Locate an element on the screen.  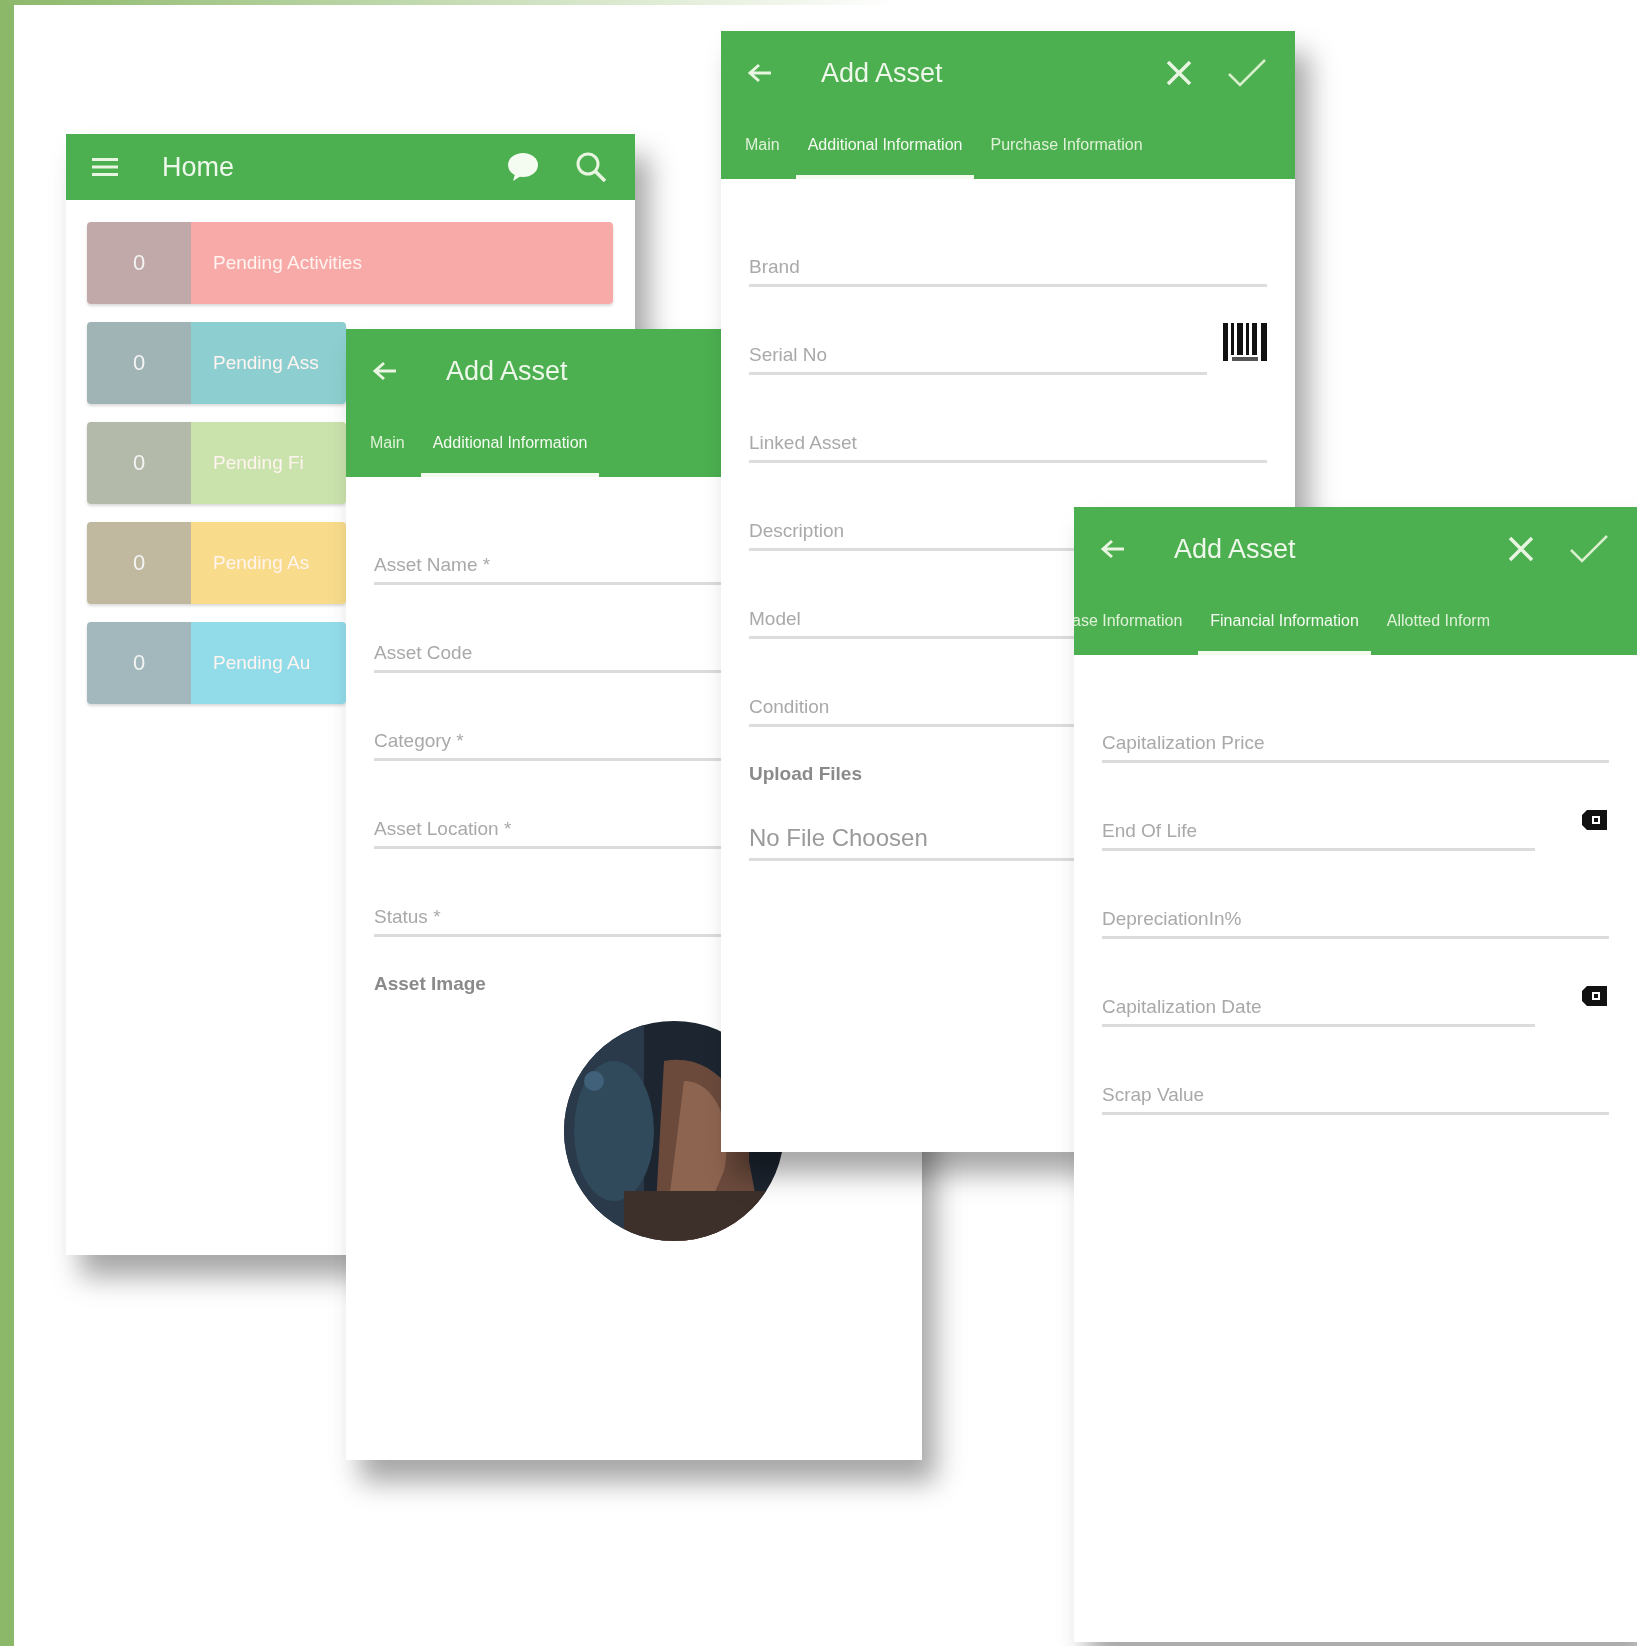
input-field: Brand is located at coordinates (1008, 269).